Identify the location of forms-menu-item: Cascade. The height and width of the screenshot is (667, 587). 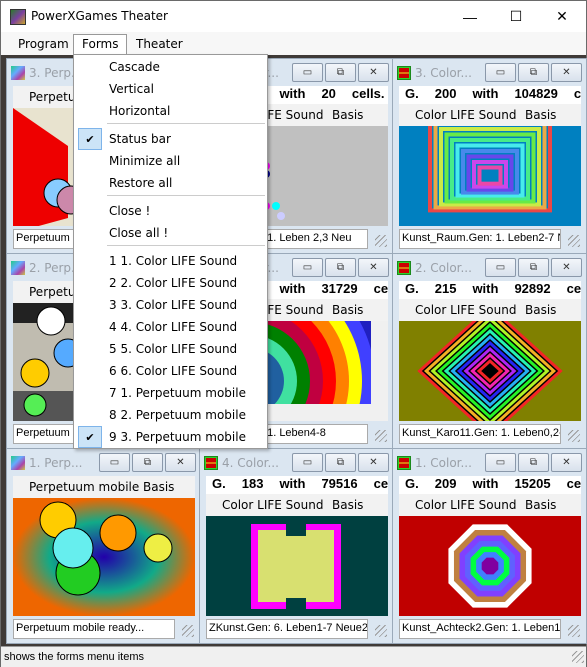
(170, 67).